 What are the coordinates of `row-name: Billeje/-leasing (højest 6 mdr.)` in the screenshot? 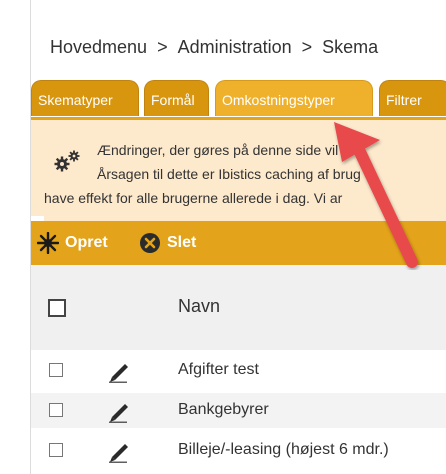 It's located at (283, 449).